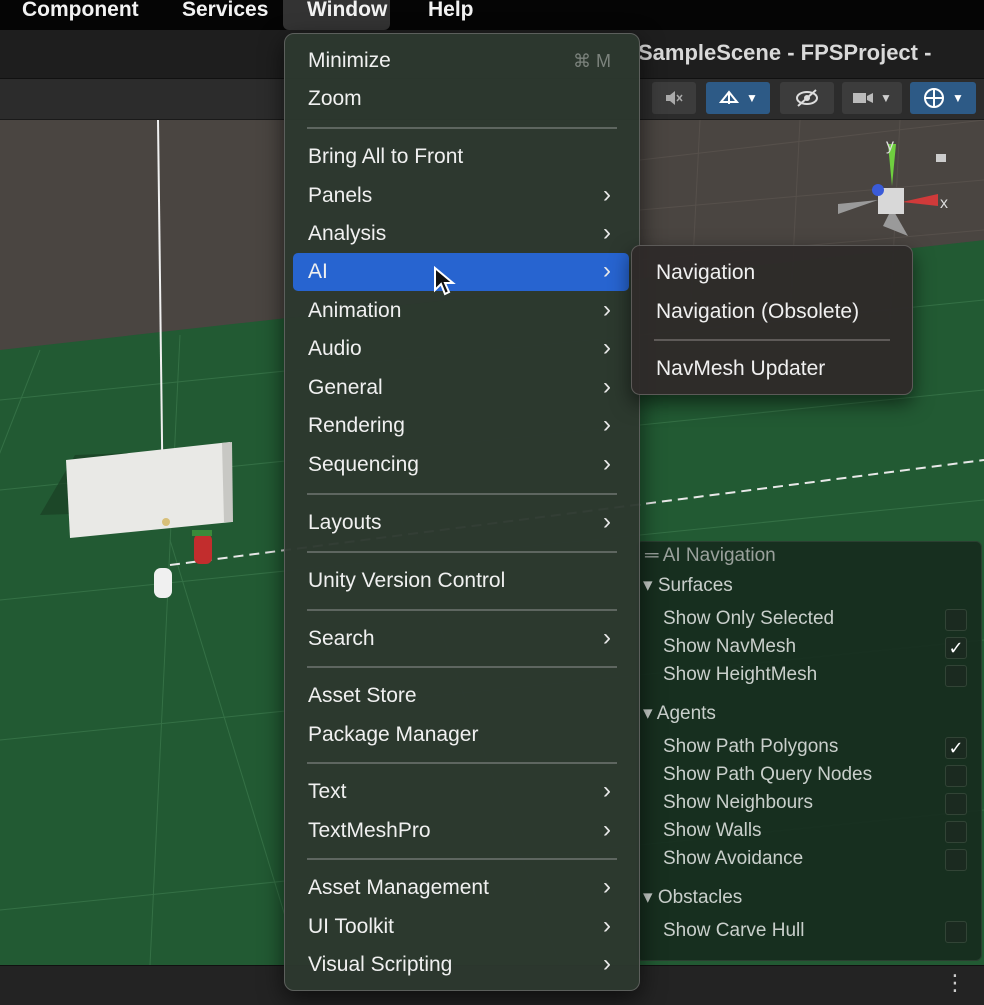 The width and height of the screenshot is (984, 1005). I want to click on orientation-gizmo-icon: y x, so click(903, 196).